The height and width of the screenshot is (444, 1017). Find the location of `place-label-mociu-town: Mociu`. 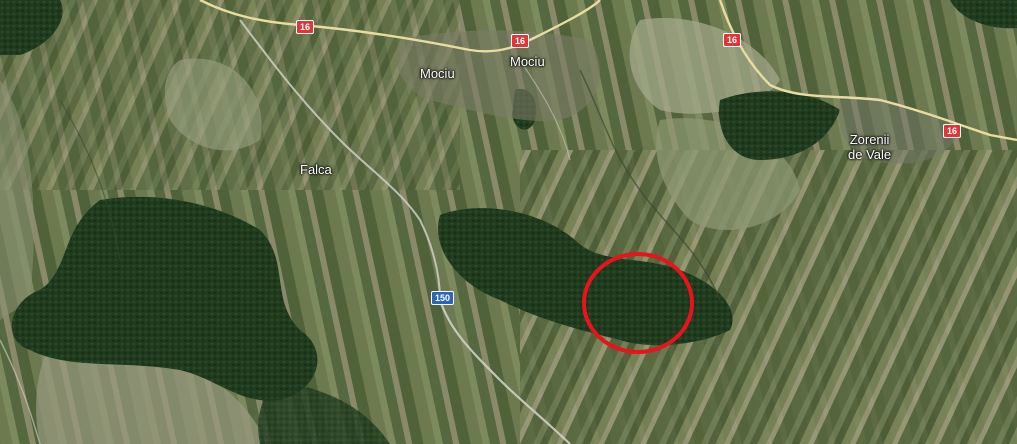

place-label-mociu-town: Mociu is located at coordinates (527, 61).